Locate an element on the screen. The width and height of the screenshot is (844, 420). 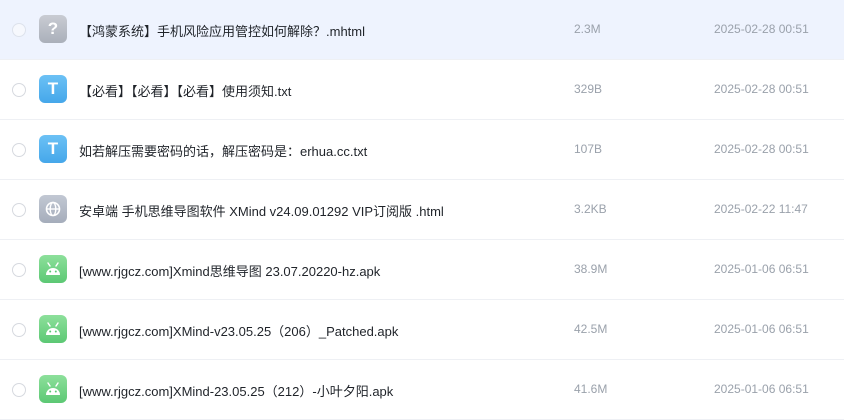
file-size: 38.9M is located at coordinates (591, 269).